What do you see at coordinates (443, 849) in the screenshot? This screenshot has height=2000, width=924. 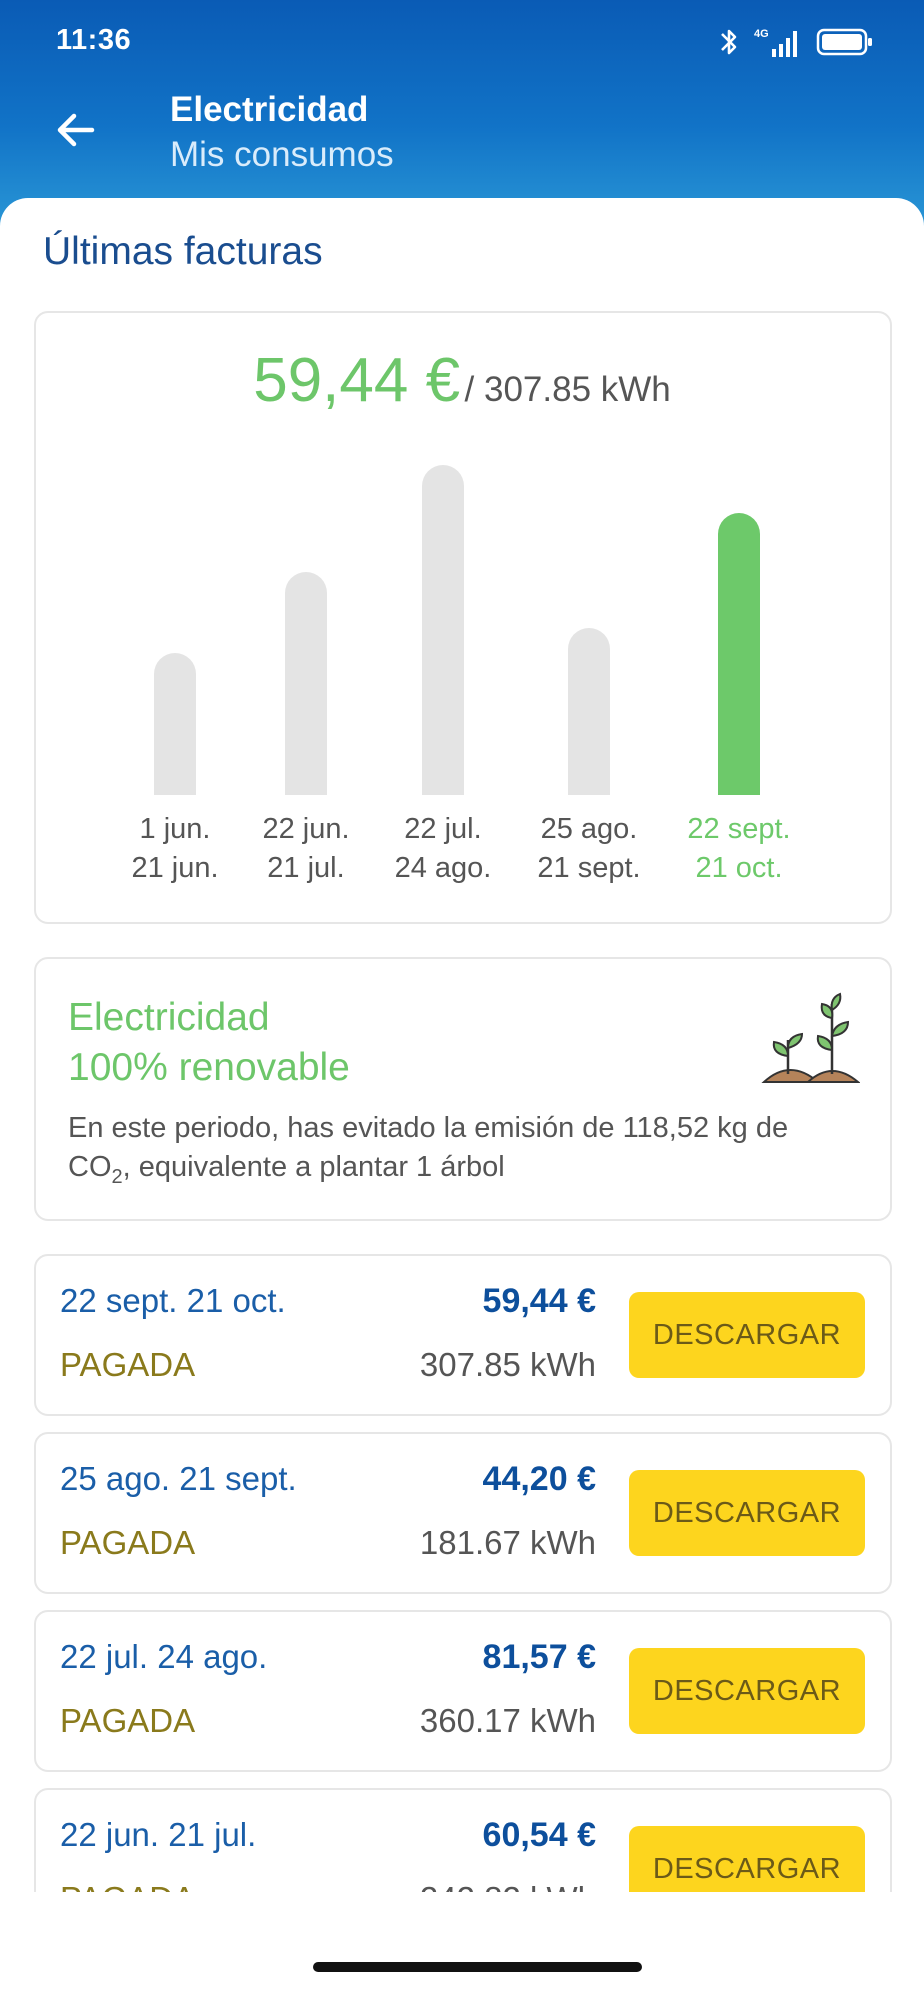 I see `chart-period-label: 22 jul. 24 ago.` at bounding box center [443, 849].